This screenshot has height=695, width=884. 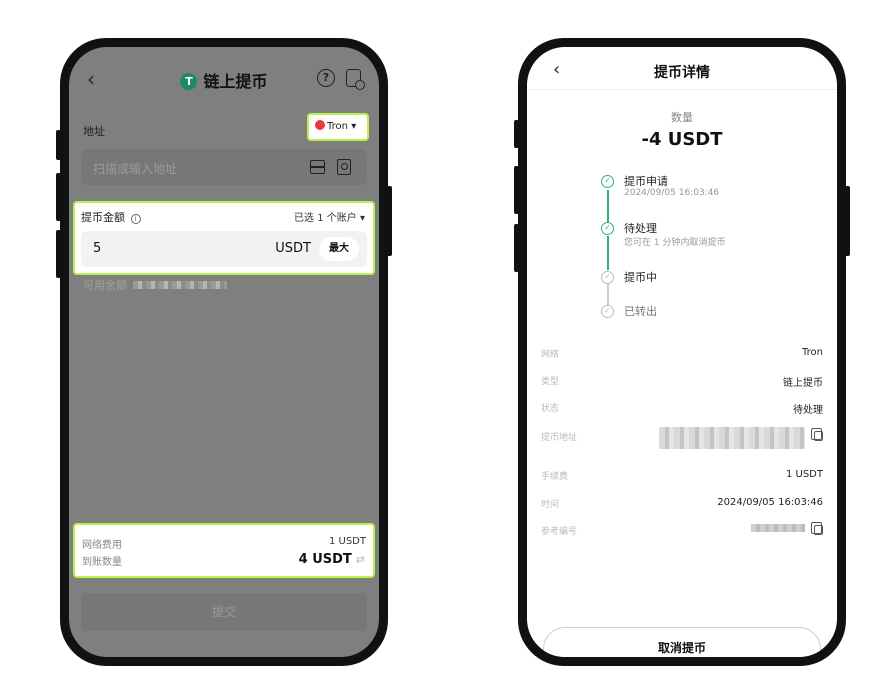 I want to click on top-bar: ‹ T 链上提币 ?, so click(x=224, y=80).